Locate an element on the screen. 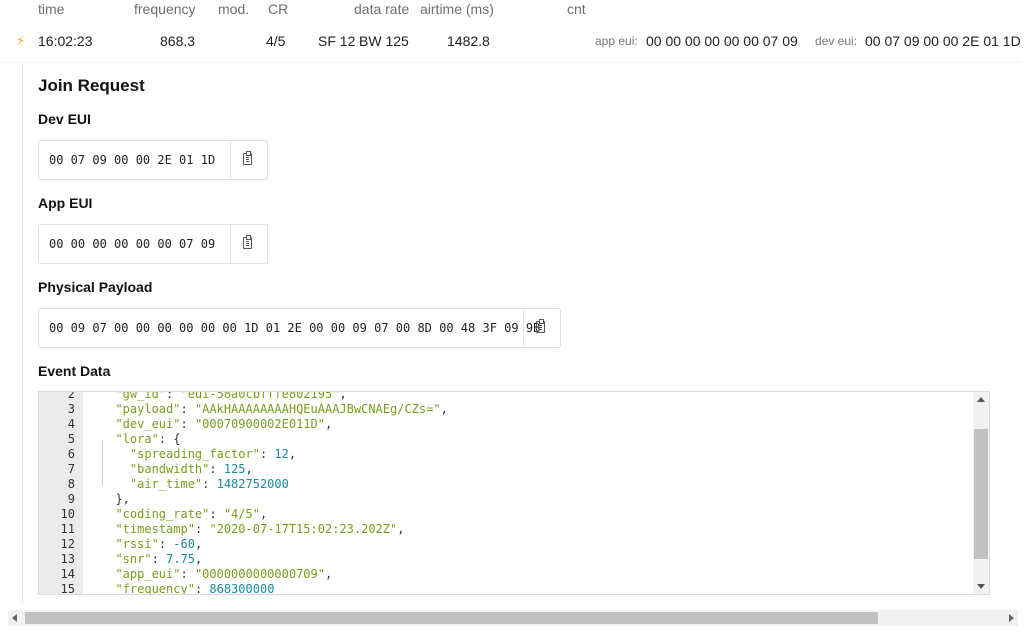 The width and height of the screenshot is (1036, 636). code-text: }, is located at coordinates (115, 499).